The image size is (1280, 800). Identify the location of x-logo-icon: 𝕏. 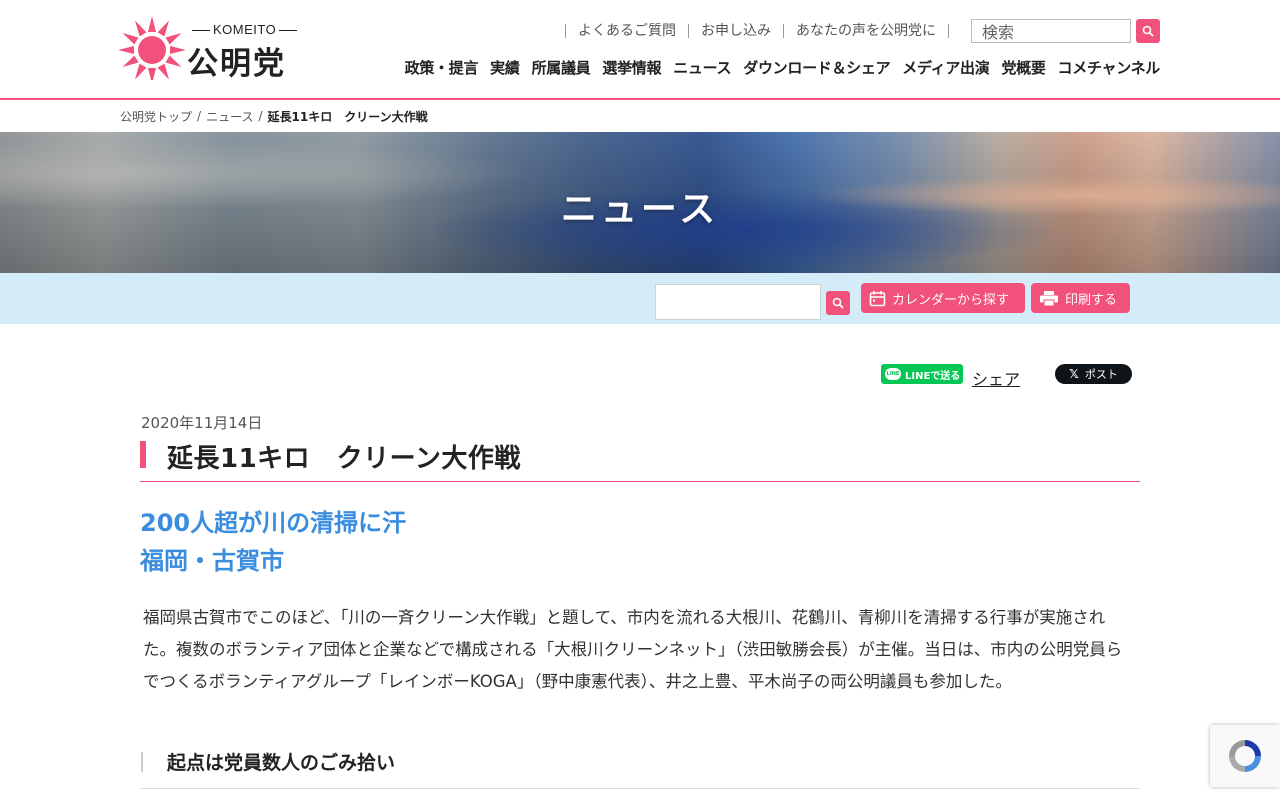
(1074, 374).